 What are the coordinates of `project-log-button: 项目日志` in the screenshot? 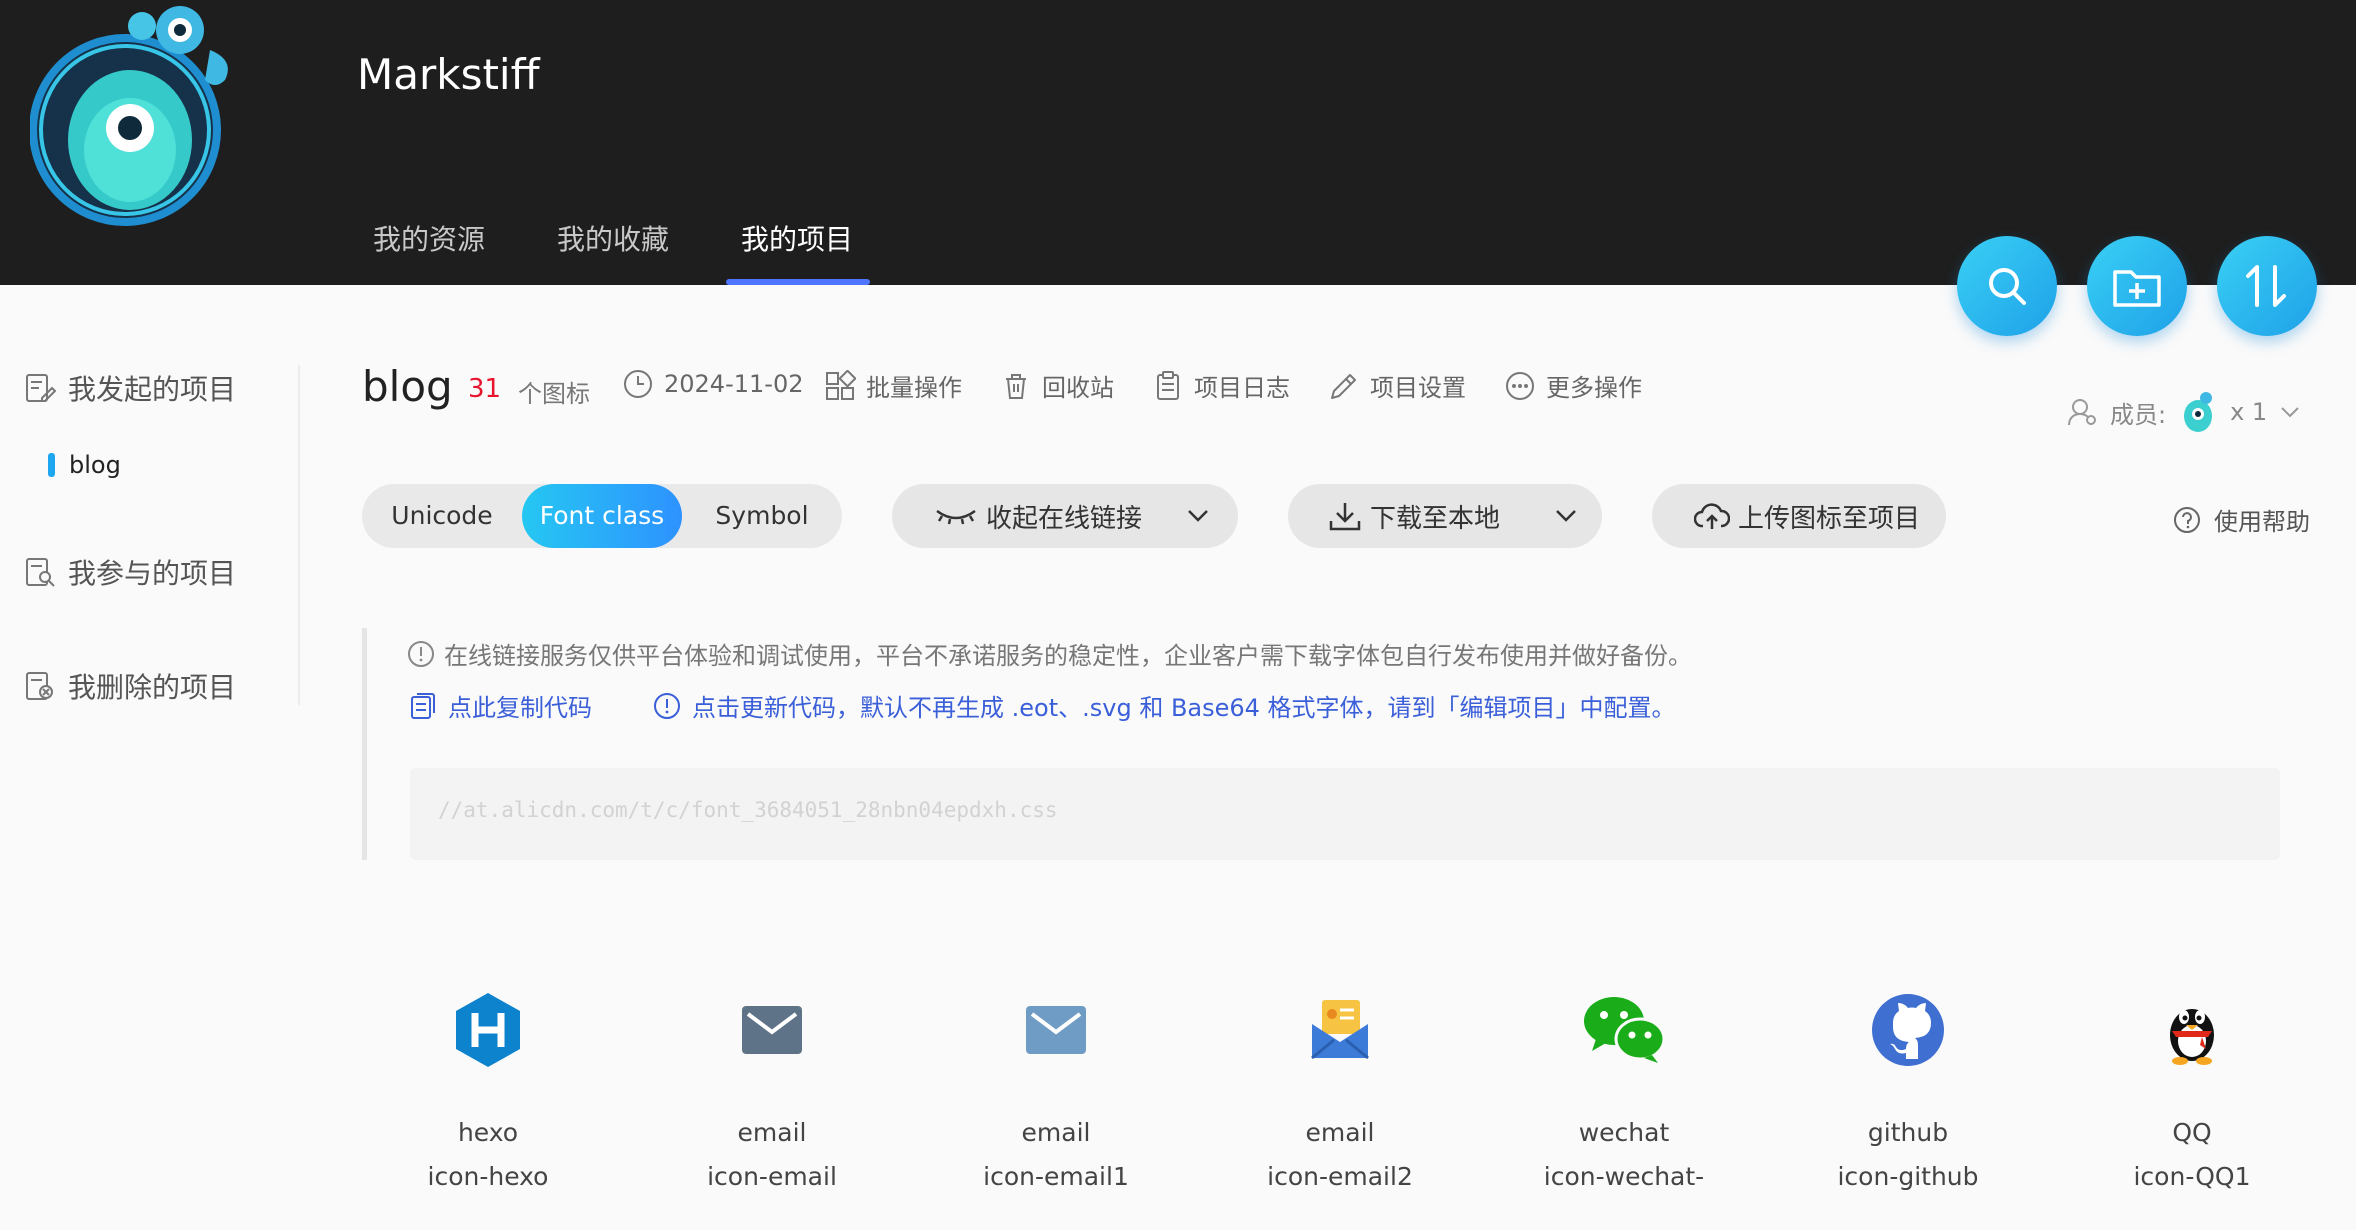 It's located at (1221, 385).